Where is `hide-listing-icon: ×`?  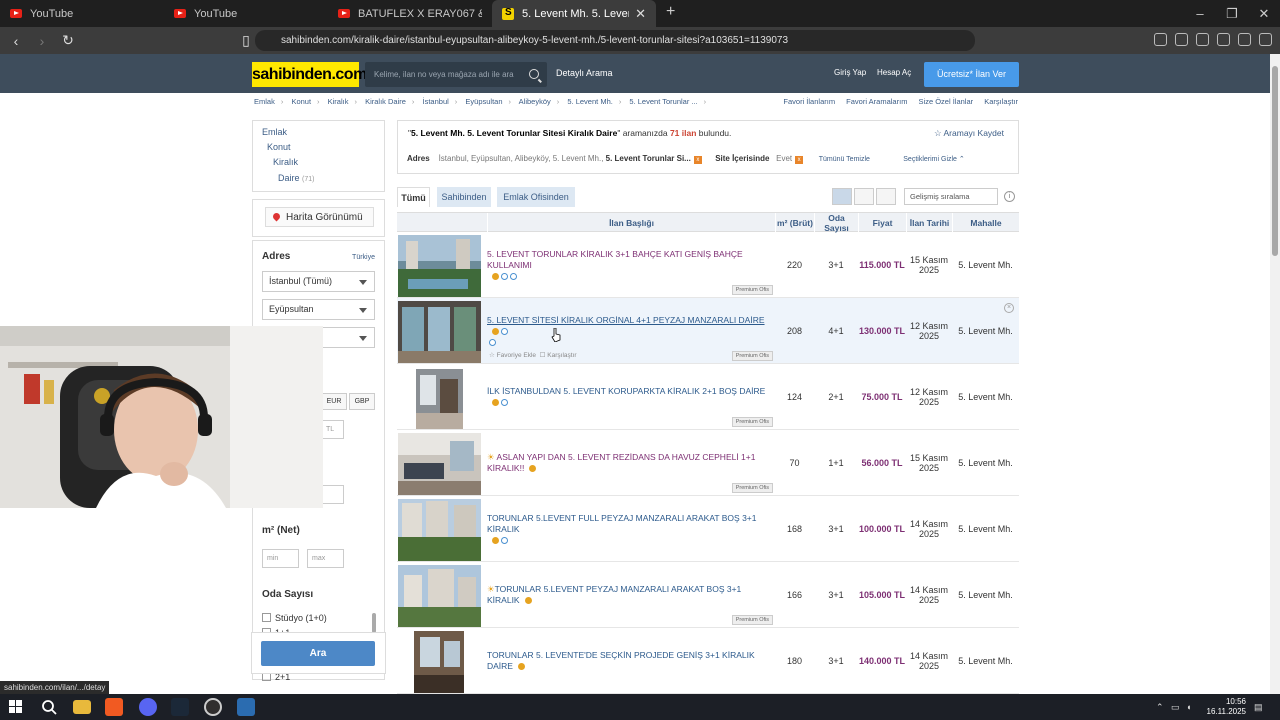
hide-listing-icon: × is located at coordinates (1009, 308).